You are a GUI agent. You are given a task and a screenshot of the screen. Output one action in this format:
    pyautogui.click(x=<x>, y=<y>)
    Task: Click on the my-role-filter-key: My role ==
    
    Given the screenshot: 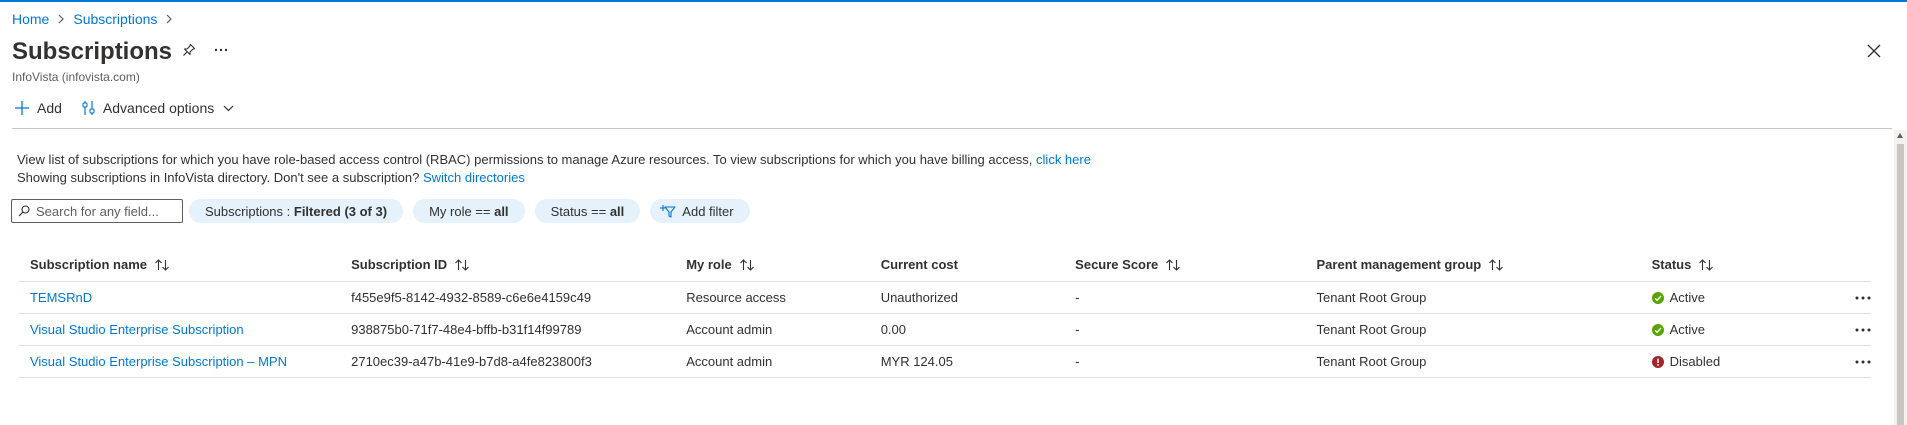 What is the action you would take?
    pyautogui.click(x=462, y=211)
    